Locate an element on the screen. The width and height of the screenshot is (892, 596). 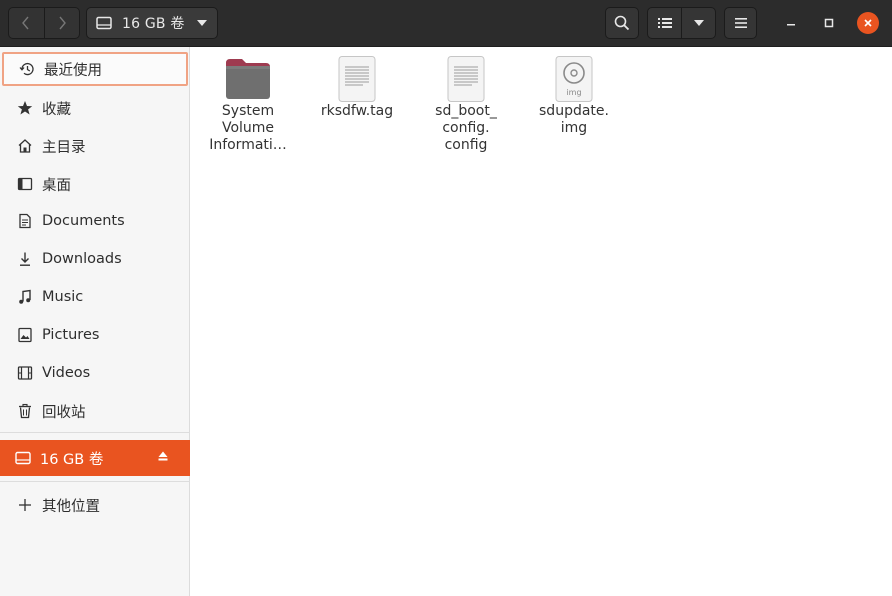
sidebar-item-documents: Documents is located at coordinates (95, 221).